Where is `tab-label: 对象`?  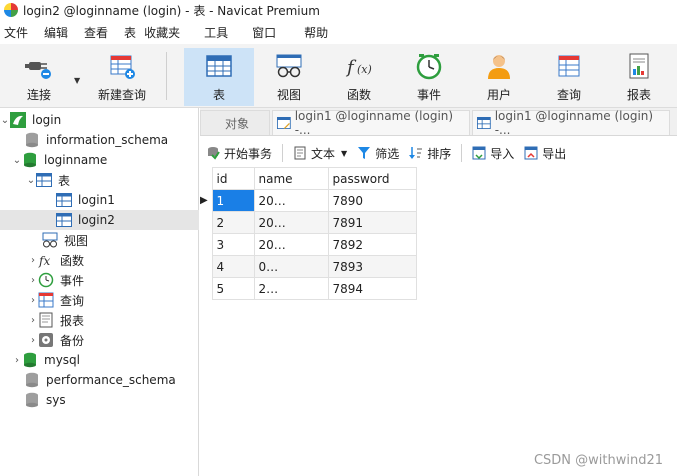 tab-label: 对象 is located at coordinates (236, 123).